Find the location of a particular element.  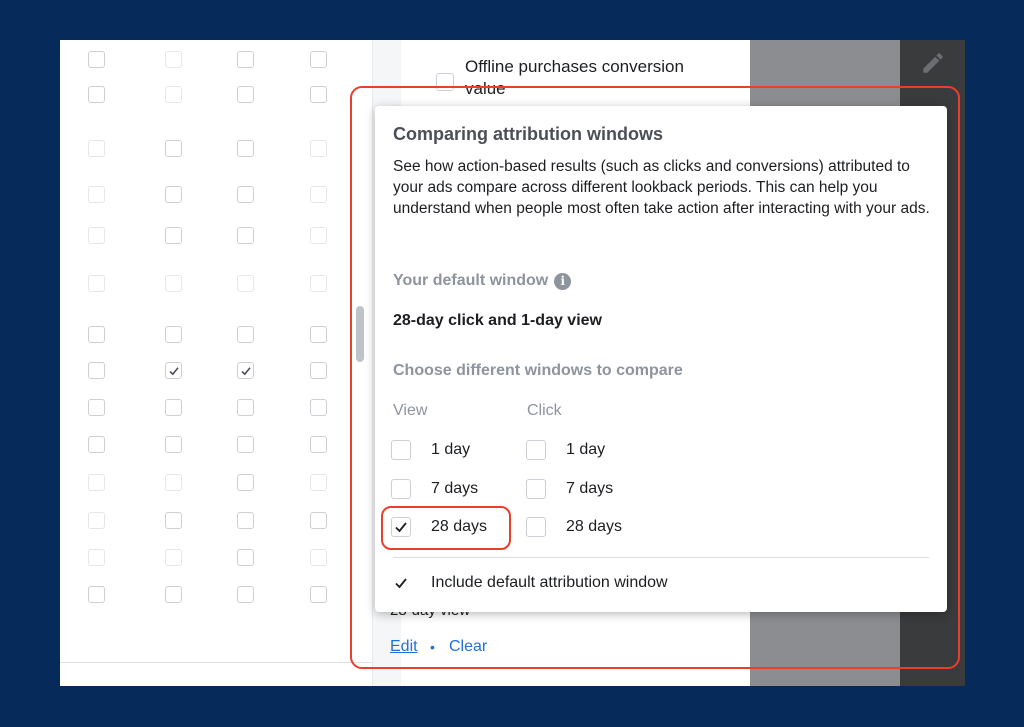

pencil-icon is located at coordinates (933, 63).